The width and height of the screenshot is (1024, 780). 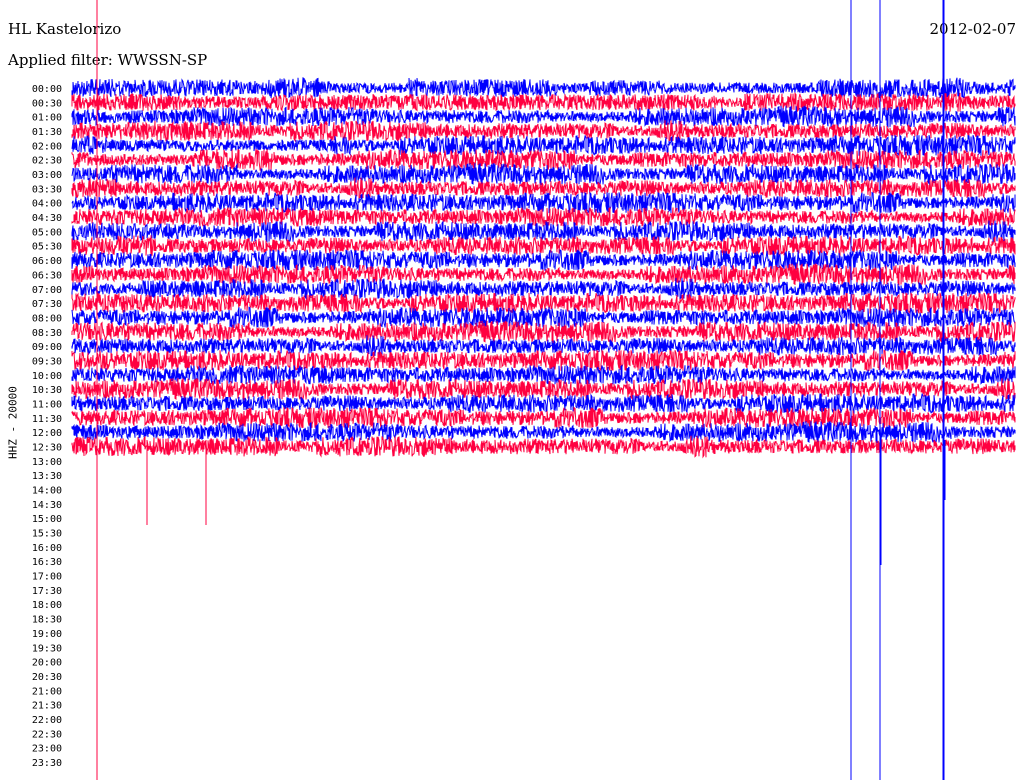 I want to click on row-label-8: 04:00, so click(x=47, y=204).